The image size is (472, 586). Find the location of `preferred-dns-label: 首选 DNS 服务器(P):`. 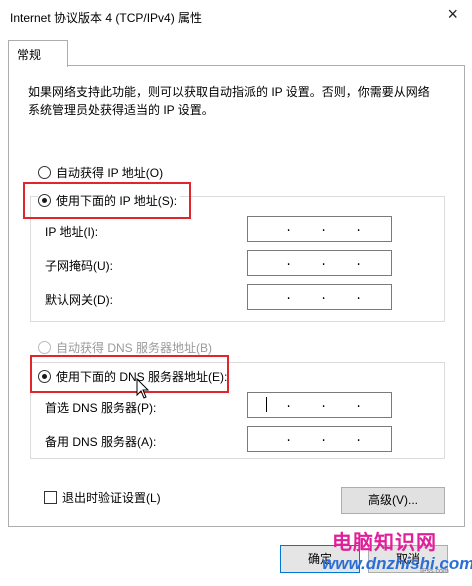

preferred-dns-label: 首选 DNS 服务器(P): is located at coordinates (101, 408).